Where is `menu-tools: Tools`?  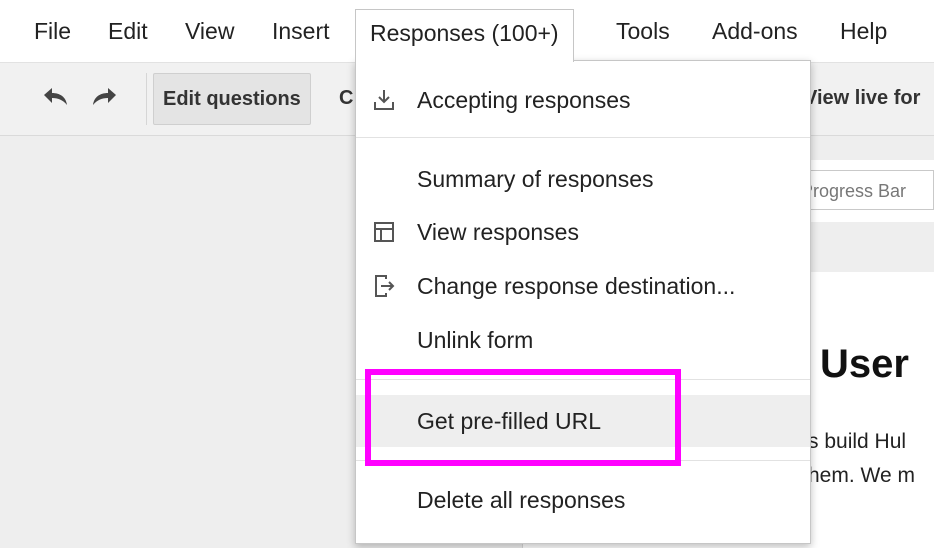
menu-tools: Tools is located at coordinates (643, 31).